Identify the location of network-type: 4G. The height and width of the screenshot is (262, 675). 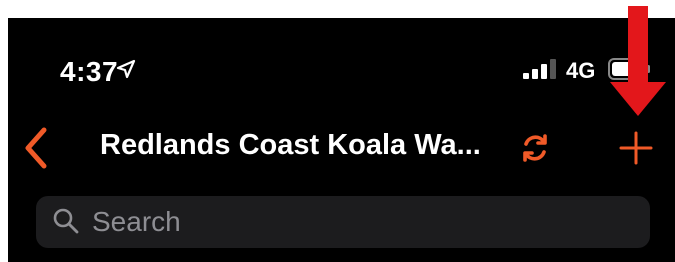
(581, 70).